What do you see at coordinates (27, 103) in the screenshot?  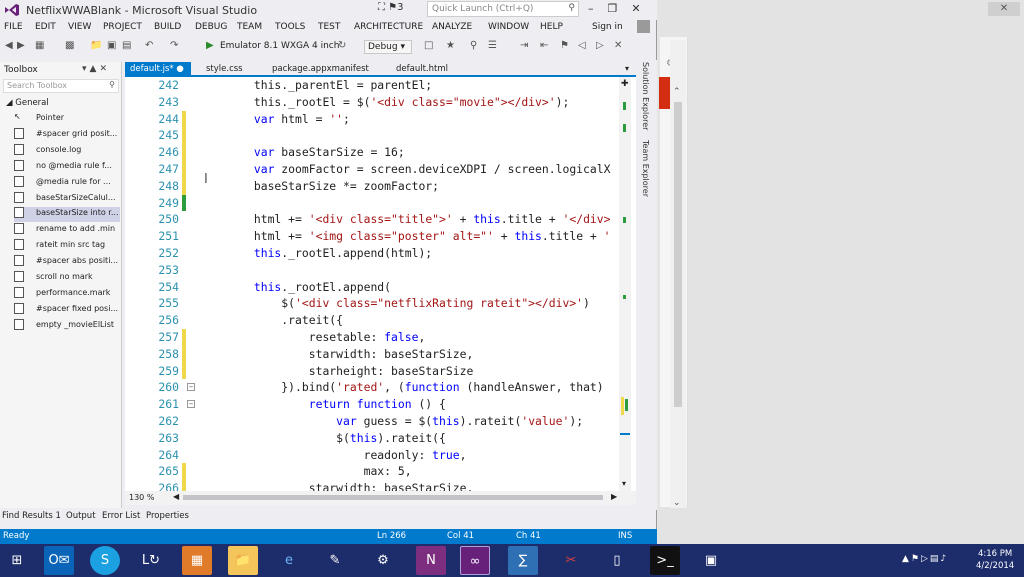 I see `toolbox-group-general: ◢ General` at bounding box center [27, 103].